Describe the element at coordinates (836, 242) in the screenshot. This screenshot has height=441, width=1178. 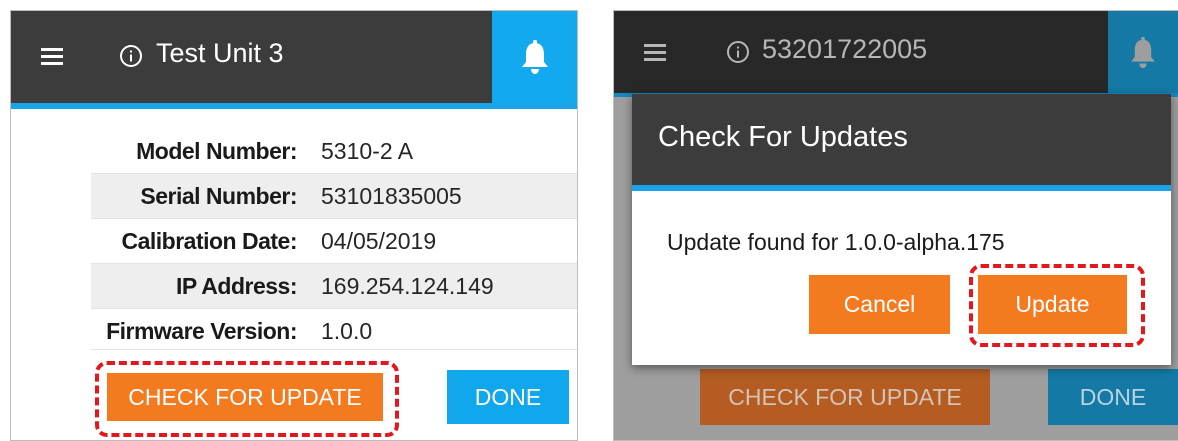
I see `dialog-message: Update found for 1.0.0-alpha.175` at that location.